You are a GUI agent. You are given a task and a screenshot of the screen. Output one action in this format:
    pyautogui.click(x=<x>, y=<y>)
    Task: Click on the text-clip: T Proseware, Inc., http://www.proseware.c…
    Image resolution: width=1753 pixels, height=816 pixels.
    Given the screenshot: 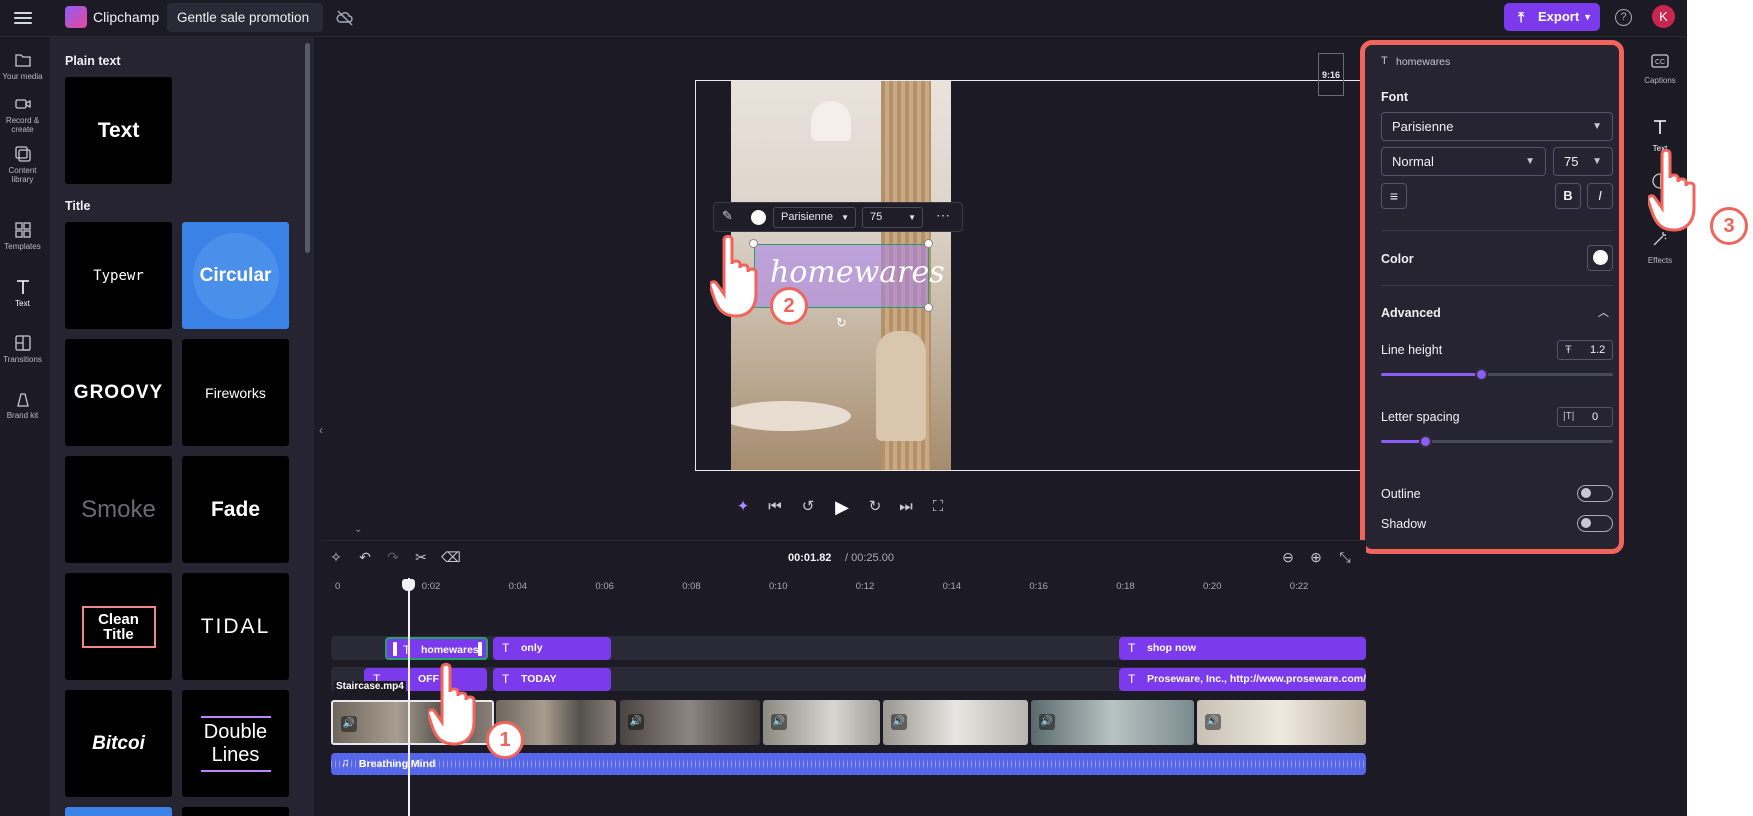 What is the action you would take?
    pyautogui.click(x=1242, y=679)
    